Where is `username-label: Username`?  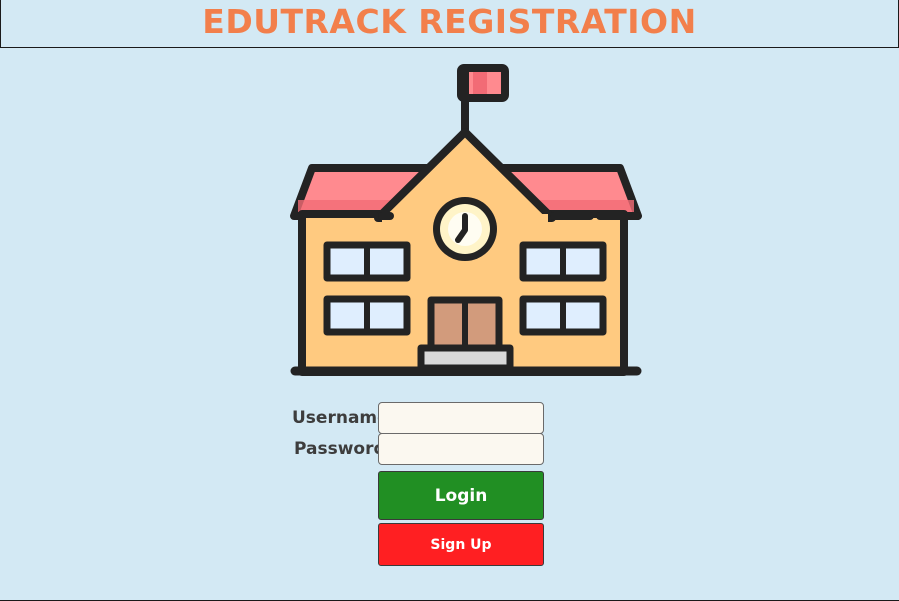
username-label: Username is located at coordinates (340, 418).